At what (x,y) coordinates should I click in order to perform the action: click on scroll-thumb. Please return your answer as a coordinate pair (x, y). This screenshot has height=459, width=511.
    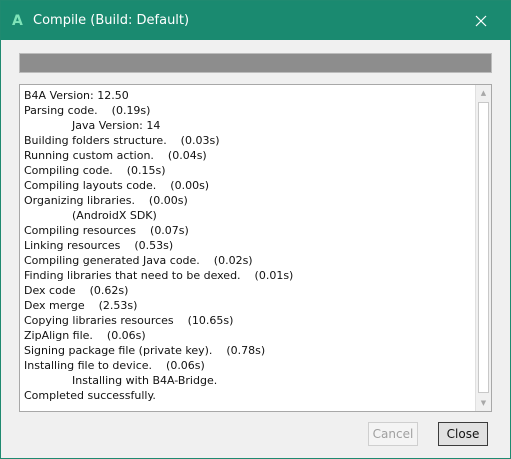
    Looking at the image, I should click on (483, 247).